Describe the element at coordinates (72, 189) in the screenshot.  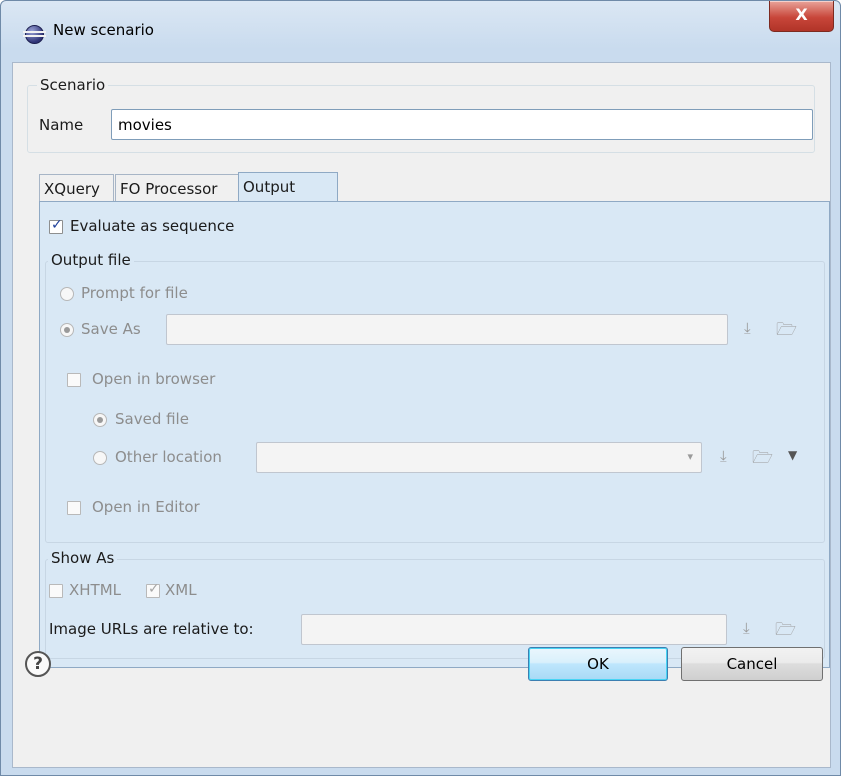
I see `tab-xquery-label: XQuery` at that location.